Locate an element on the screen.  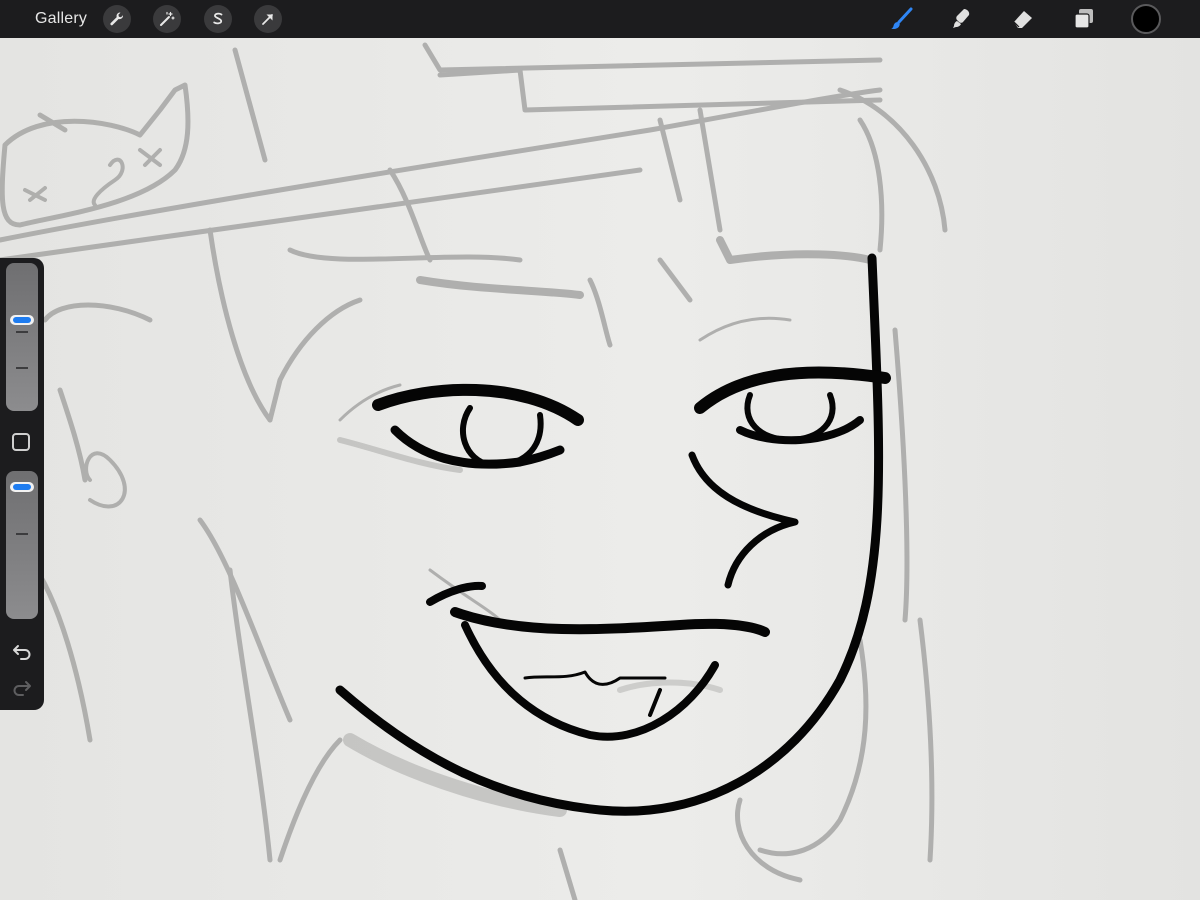
brush-tool is located at coordinates (902, 19).